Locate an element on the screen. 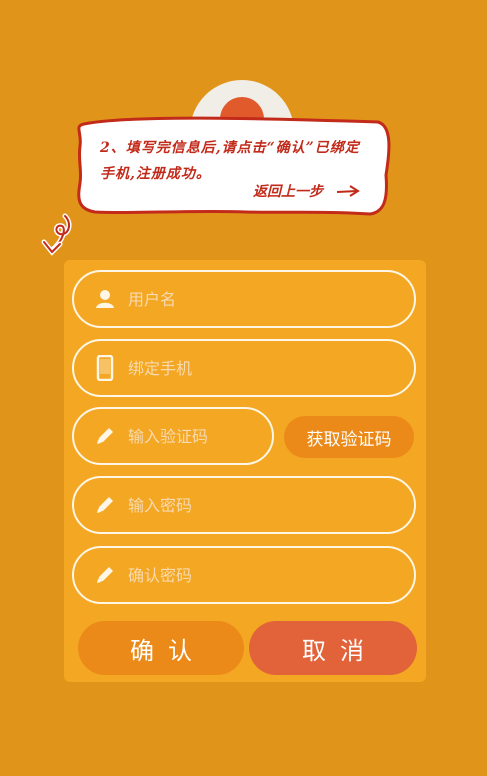 This screenshot has height=776, width=487. code-field is located at coordinates (173, 436).